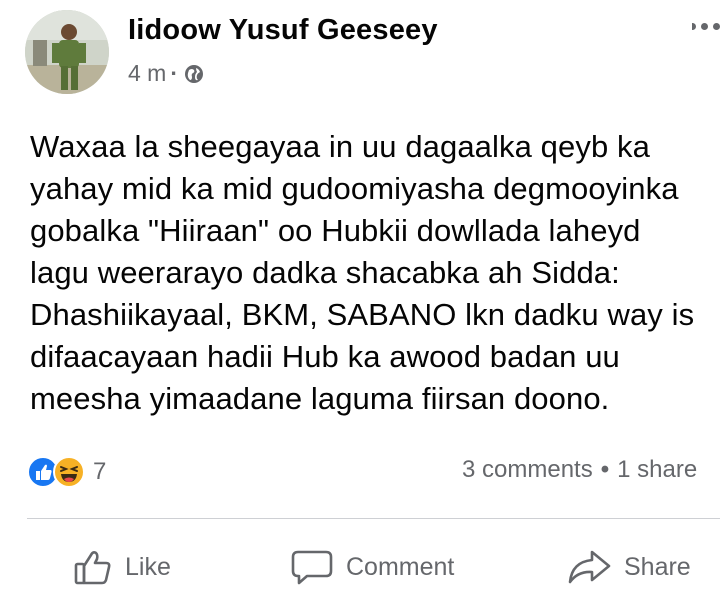 This screenshot has height=609, width=720. What do you see at coordinates (147, 73) in the screenshot?
I see `post-time: 4 m` at bounding box center [147, 73].